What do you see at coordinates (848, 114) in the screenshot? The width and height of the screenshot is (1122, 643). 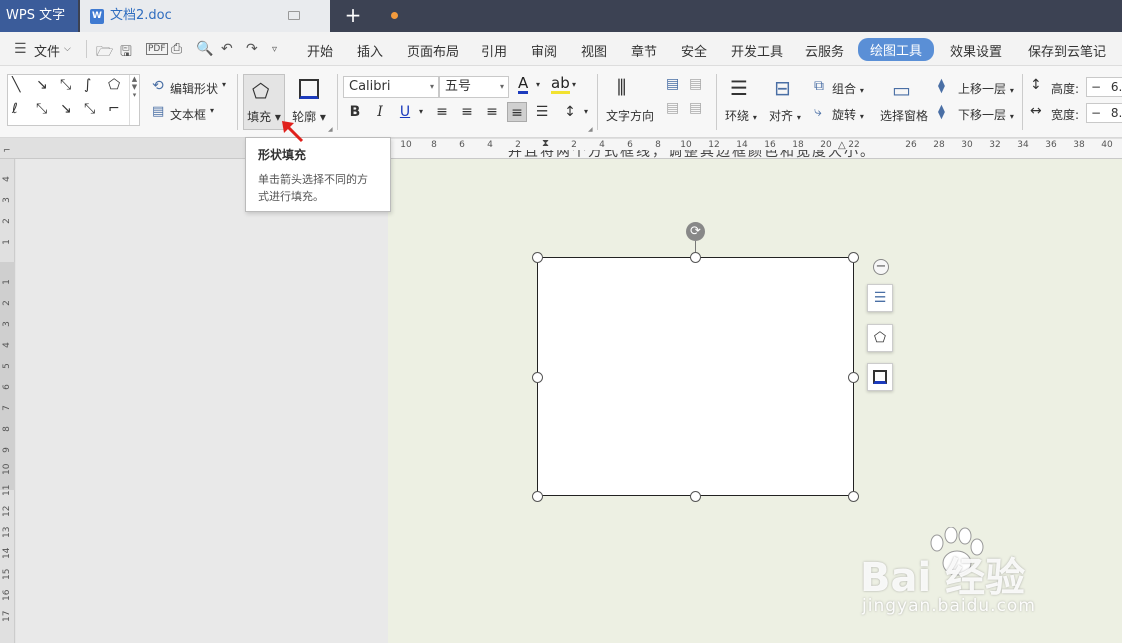 I see `rotate-button: 旋转 ▾` at bounding box center [848, 114].